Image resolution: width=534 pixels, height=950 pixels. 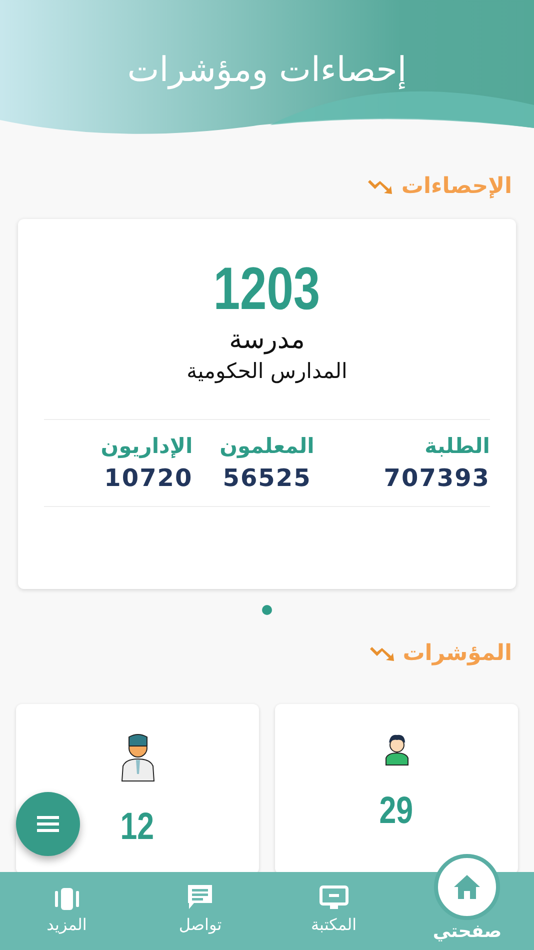 What do you see at coordinates (457, 446) in the screenshot?
I see `metric-label: الطلبة` at bounding box center [457, 446].